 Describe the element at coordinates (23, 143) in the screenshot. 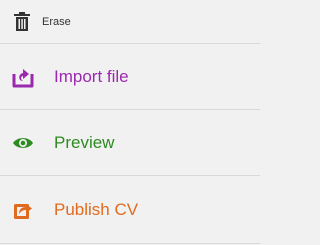

I see `eye-icon` at that location.